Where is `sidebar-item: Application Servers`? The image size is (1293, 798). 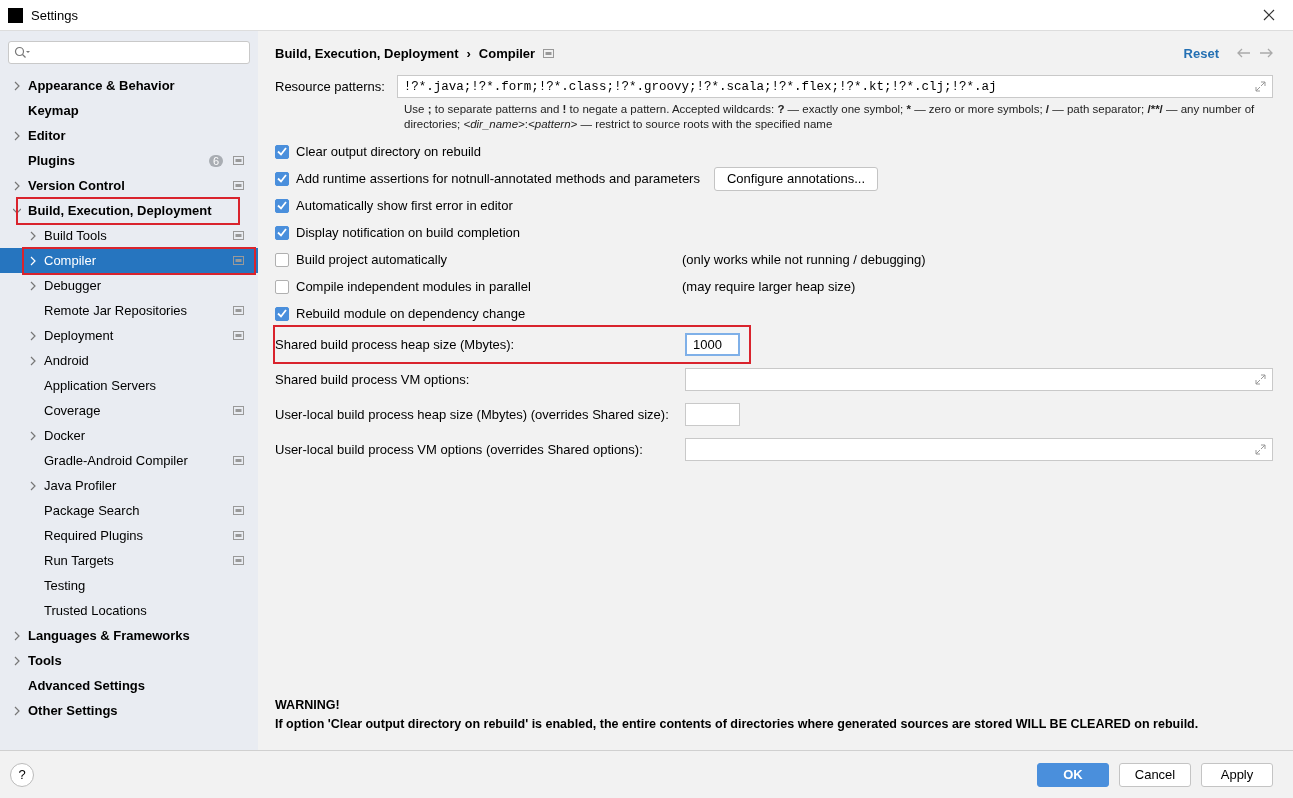
sidebar-item: Application Servers is located at coordinates (129, 385).